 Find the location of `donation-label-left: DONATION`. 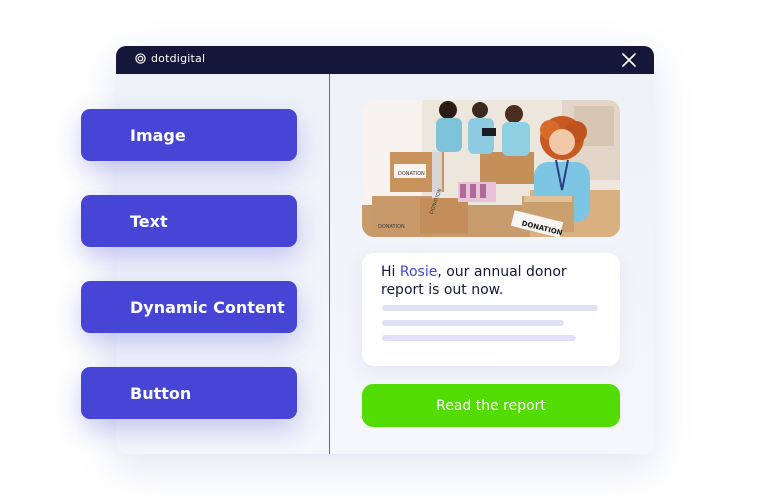

donation-label-left: DONATION is located at coordinates (411, 174).